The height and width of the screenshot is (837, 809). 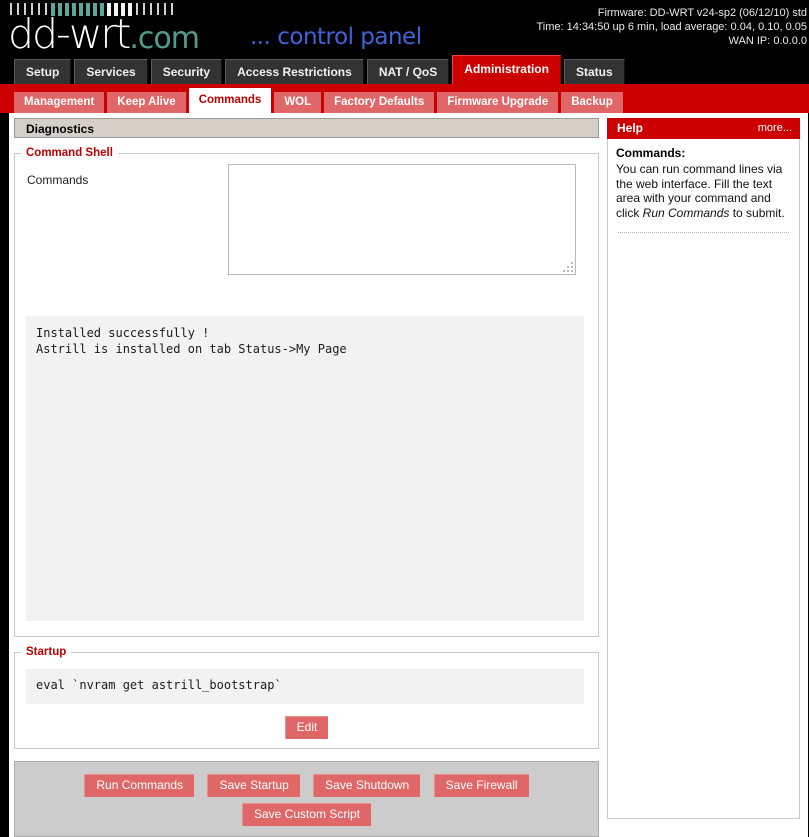 What do you see at coordinates (298, 102) in the screenshot?
I see `sub-tab-wol: WOL` at bounding box center [298, 102].